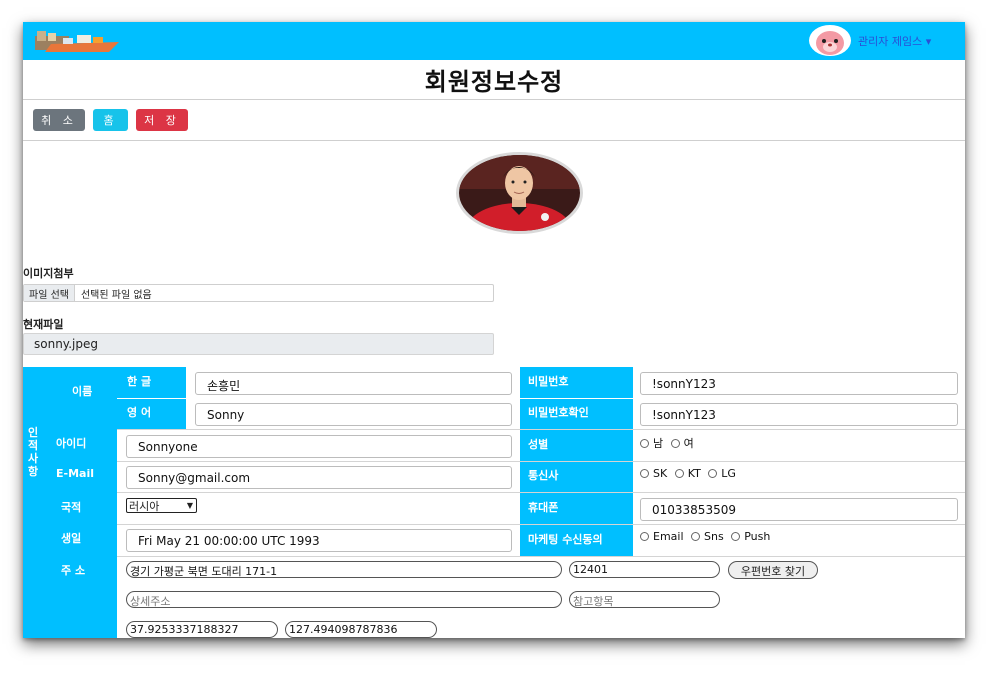  I want to click on marketing-radio-group: Email Sns Push, so click(705, 536).